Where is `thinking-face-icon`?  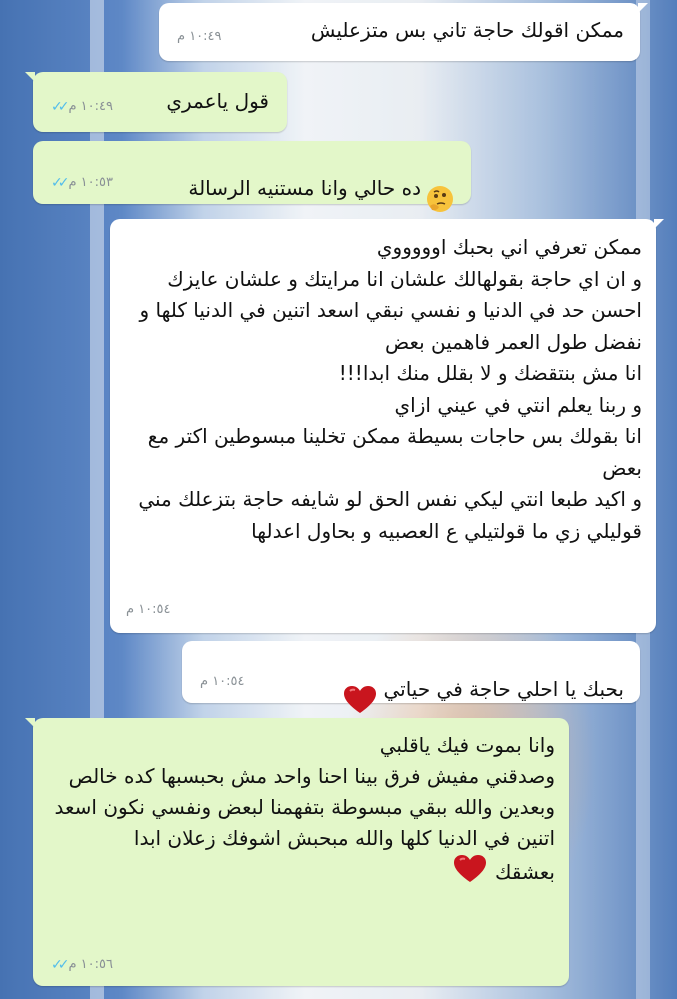
thinking-face-icon is located at coordinates (440, 188).